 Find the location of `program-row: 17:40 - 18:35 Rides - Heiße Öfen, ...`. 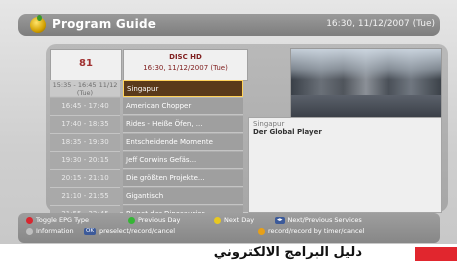

program-row: 17:40 - 18:35 Rides - Heiße Öfen, ... is located at coordinates (148, 125).